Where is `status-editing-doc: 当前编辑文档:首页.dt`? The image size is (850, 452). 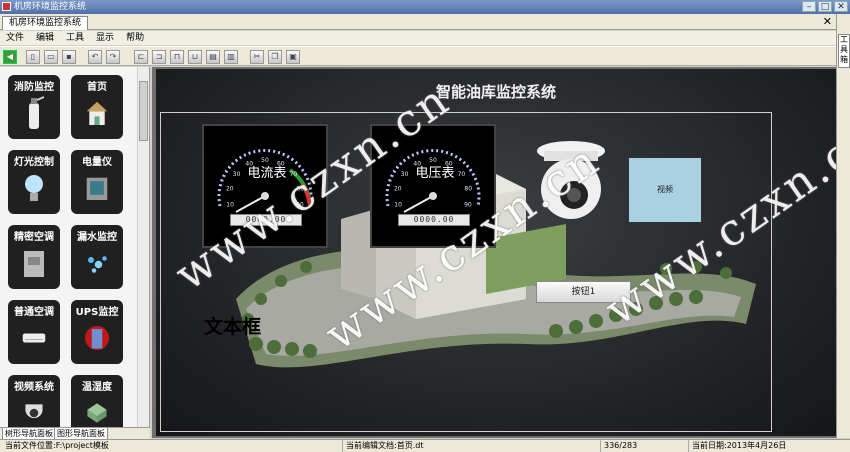
status-editing-doc: 当前编辑文档:首页.dt is located at coordinates (382, 446).